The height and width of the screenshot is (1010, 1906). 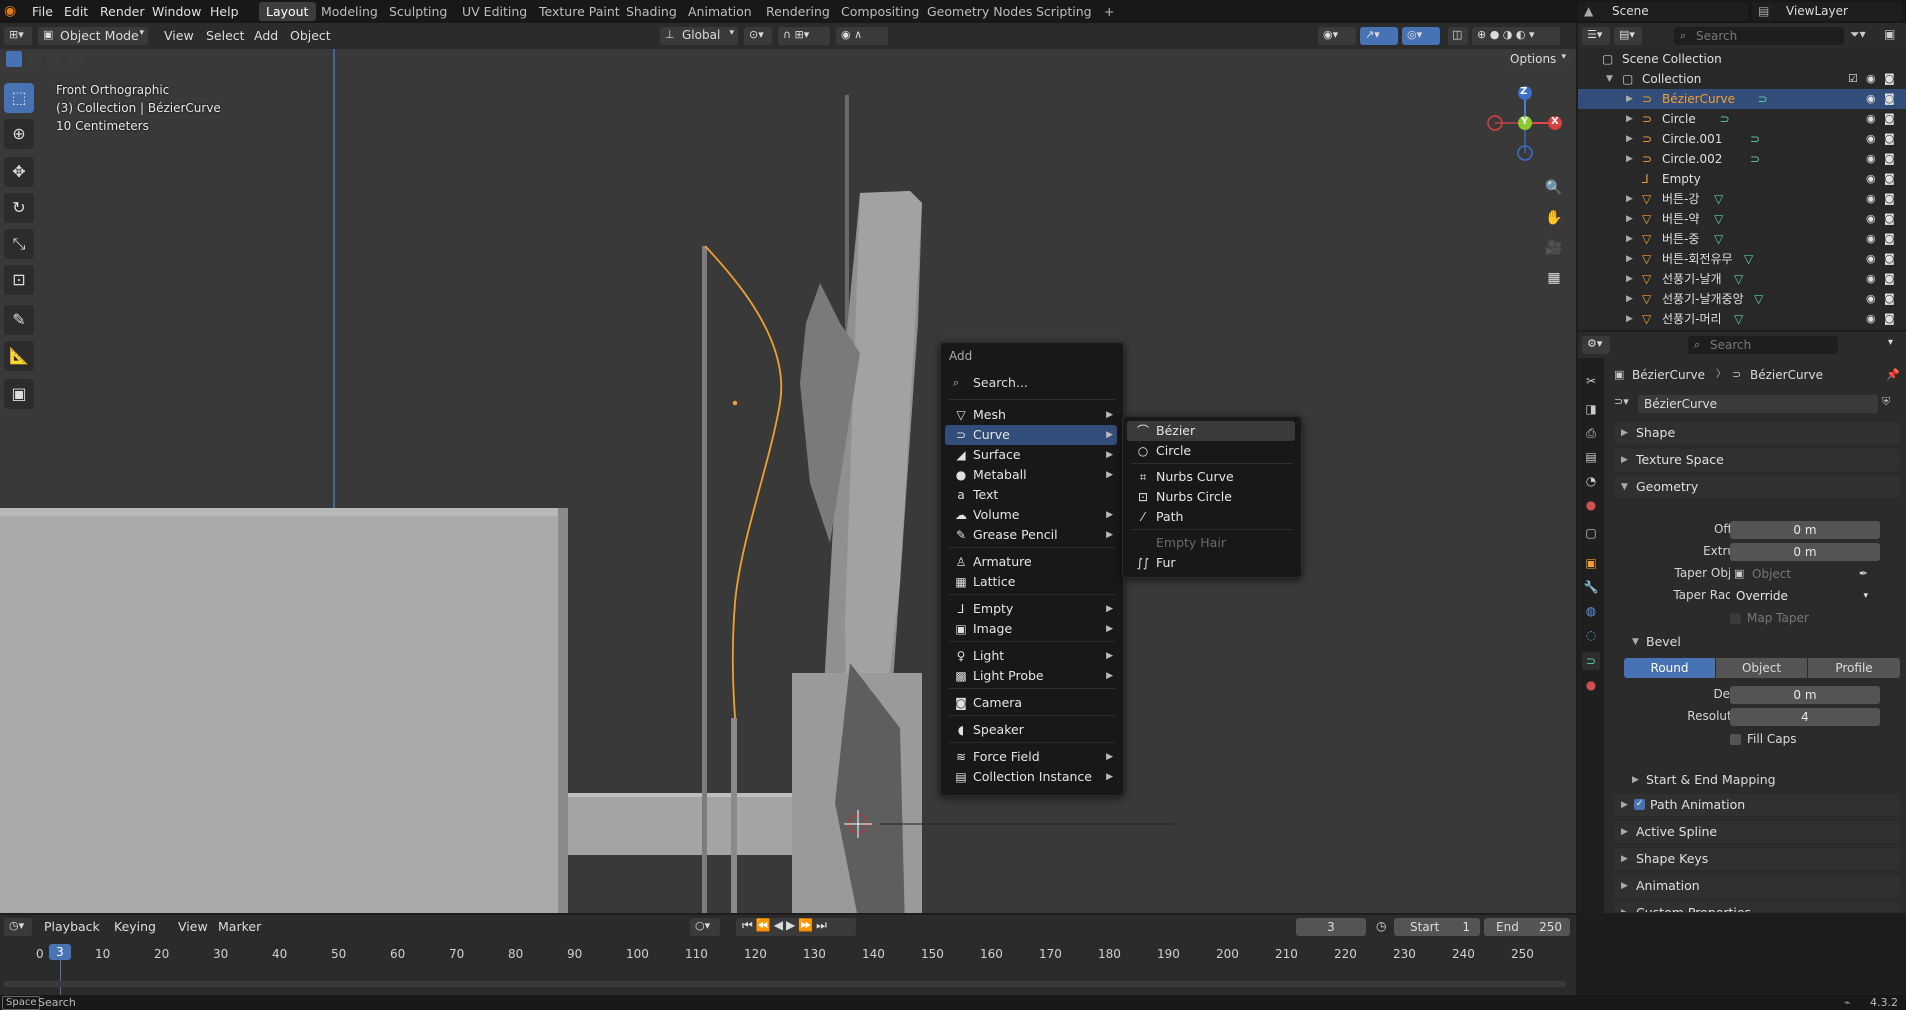 I want to click on perspective-grid-icon: ▦, so click(x=1554, y=278).